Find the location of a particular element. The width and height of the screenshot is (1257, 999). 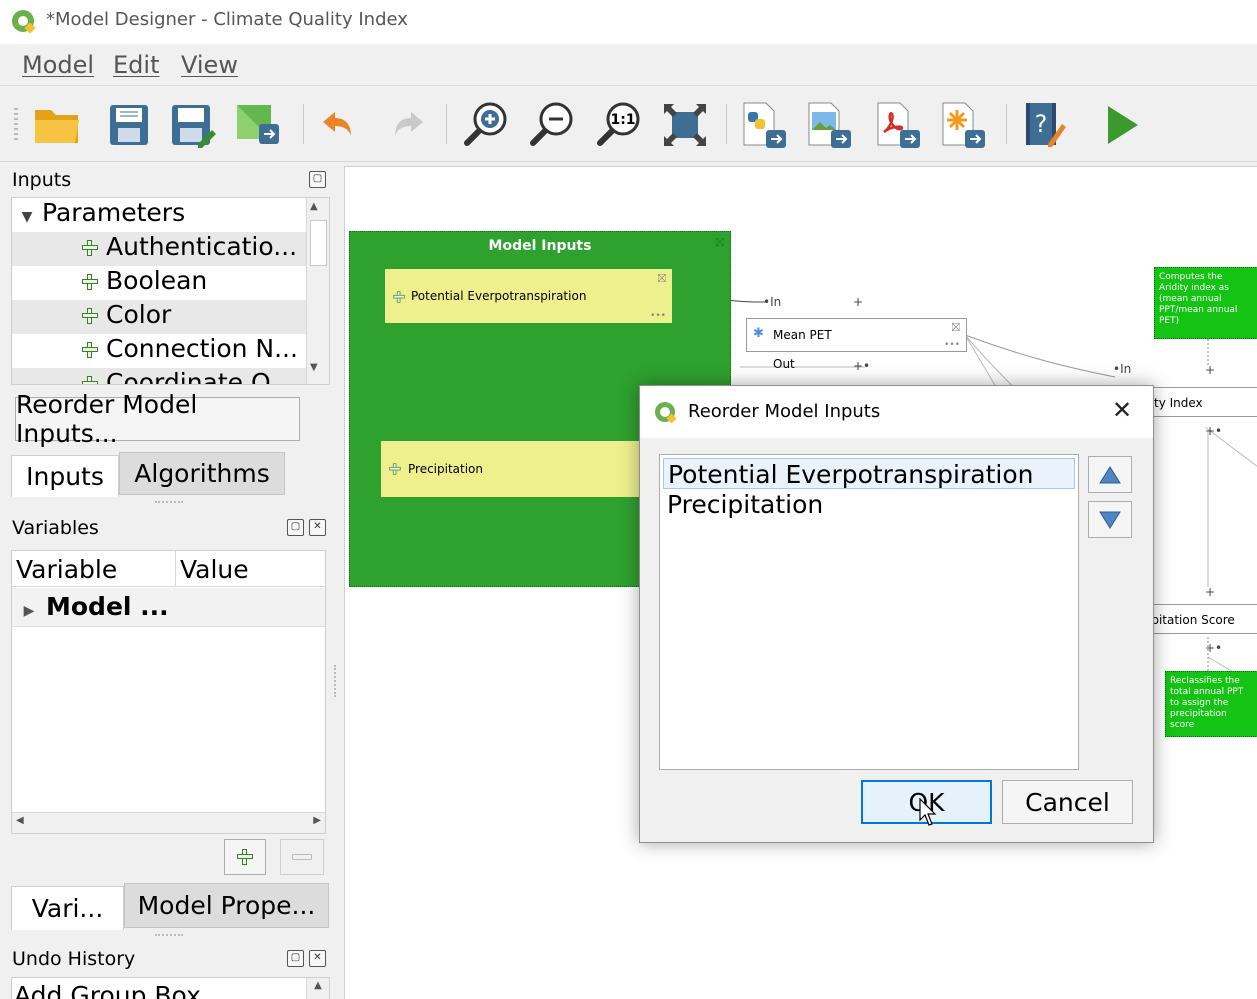

expand-arrow-icon: ▶ is located at coordinates (29, 611).